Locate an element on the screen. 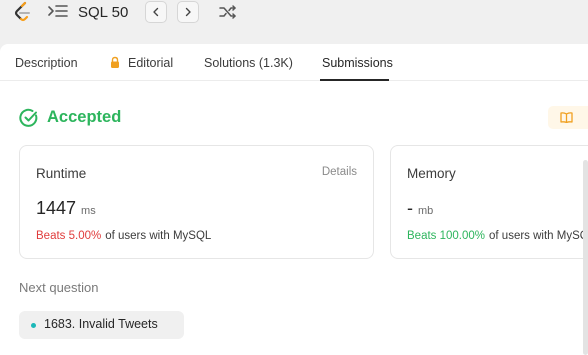 The height and width of the screenshot is (355, 588). runtime-beats-percent: Beats 5.00% is located at coordinates (69, 236).